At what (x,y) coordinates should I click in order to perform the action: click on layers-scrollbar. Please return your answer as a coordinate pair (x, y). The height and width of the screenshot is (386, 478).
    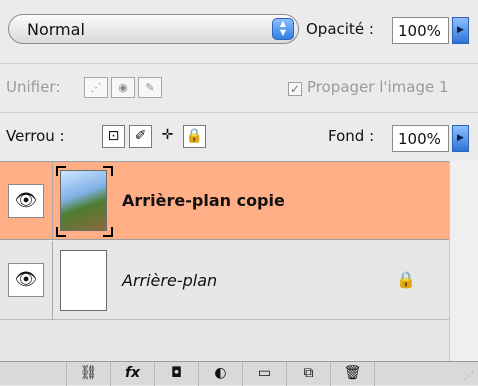
    Looking at the image, I should click on (463, 261).